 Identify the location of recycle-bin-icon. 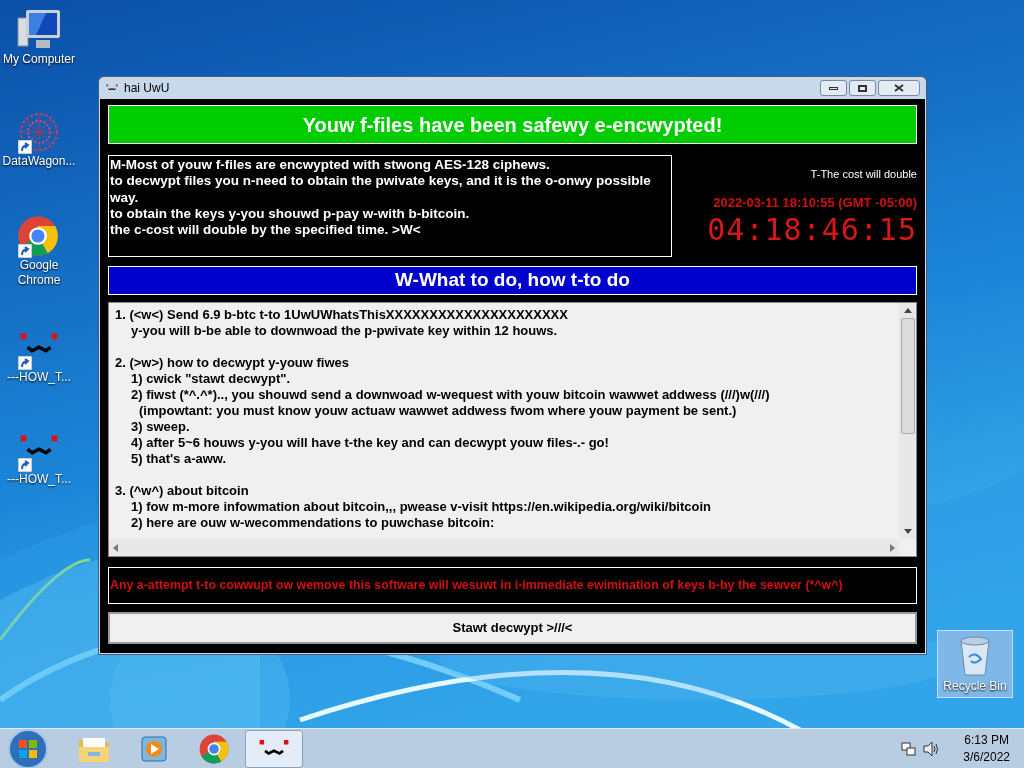
(975, 656).